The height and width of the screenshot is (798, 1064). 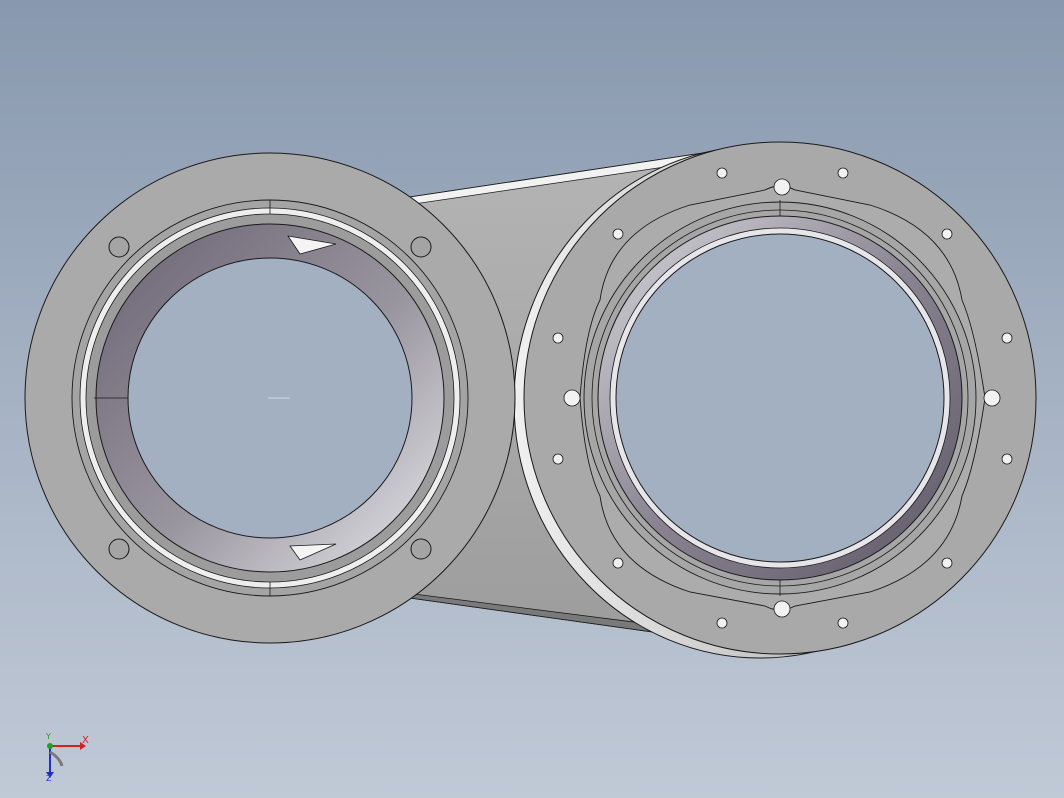 I want to click on triad-axes-icon, so click(x=66, y=760).